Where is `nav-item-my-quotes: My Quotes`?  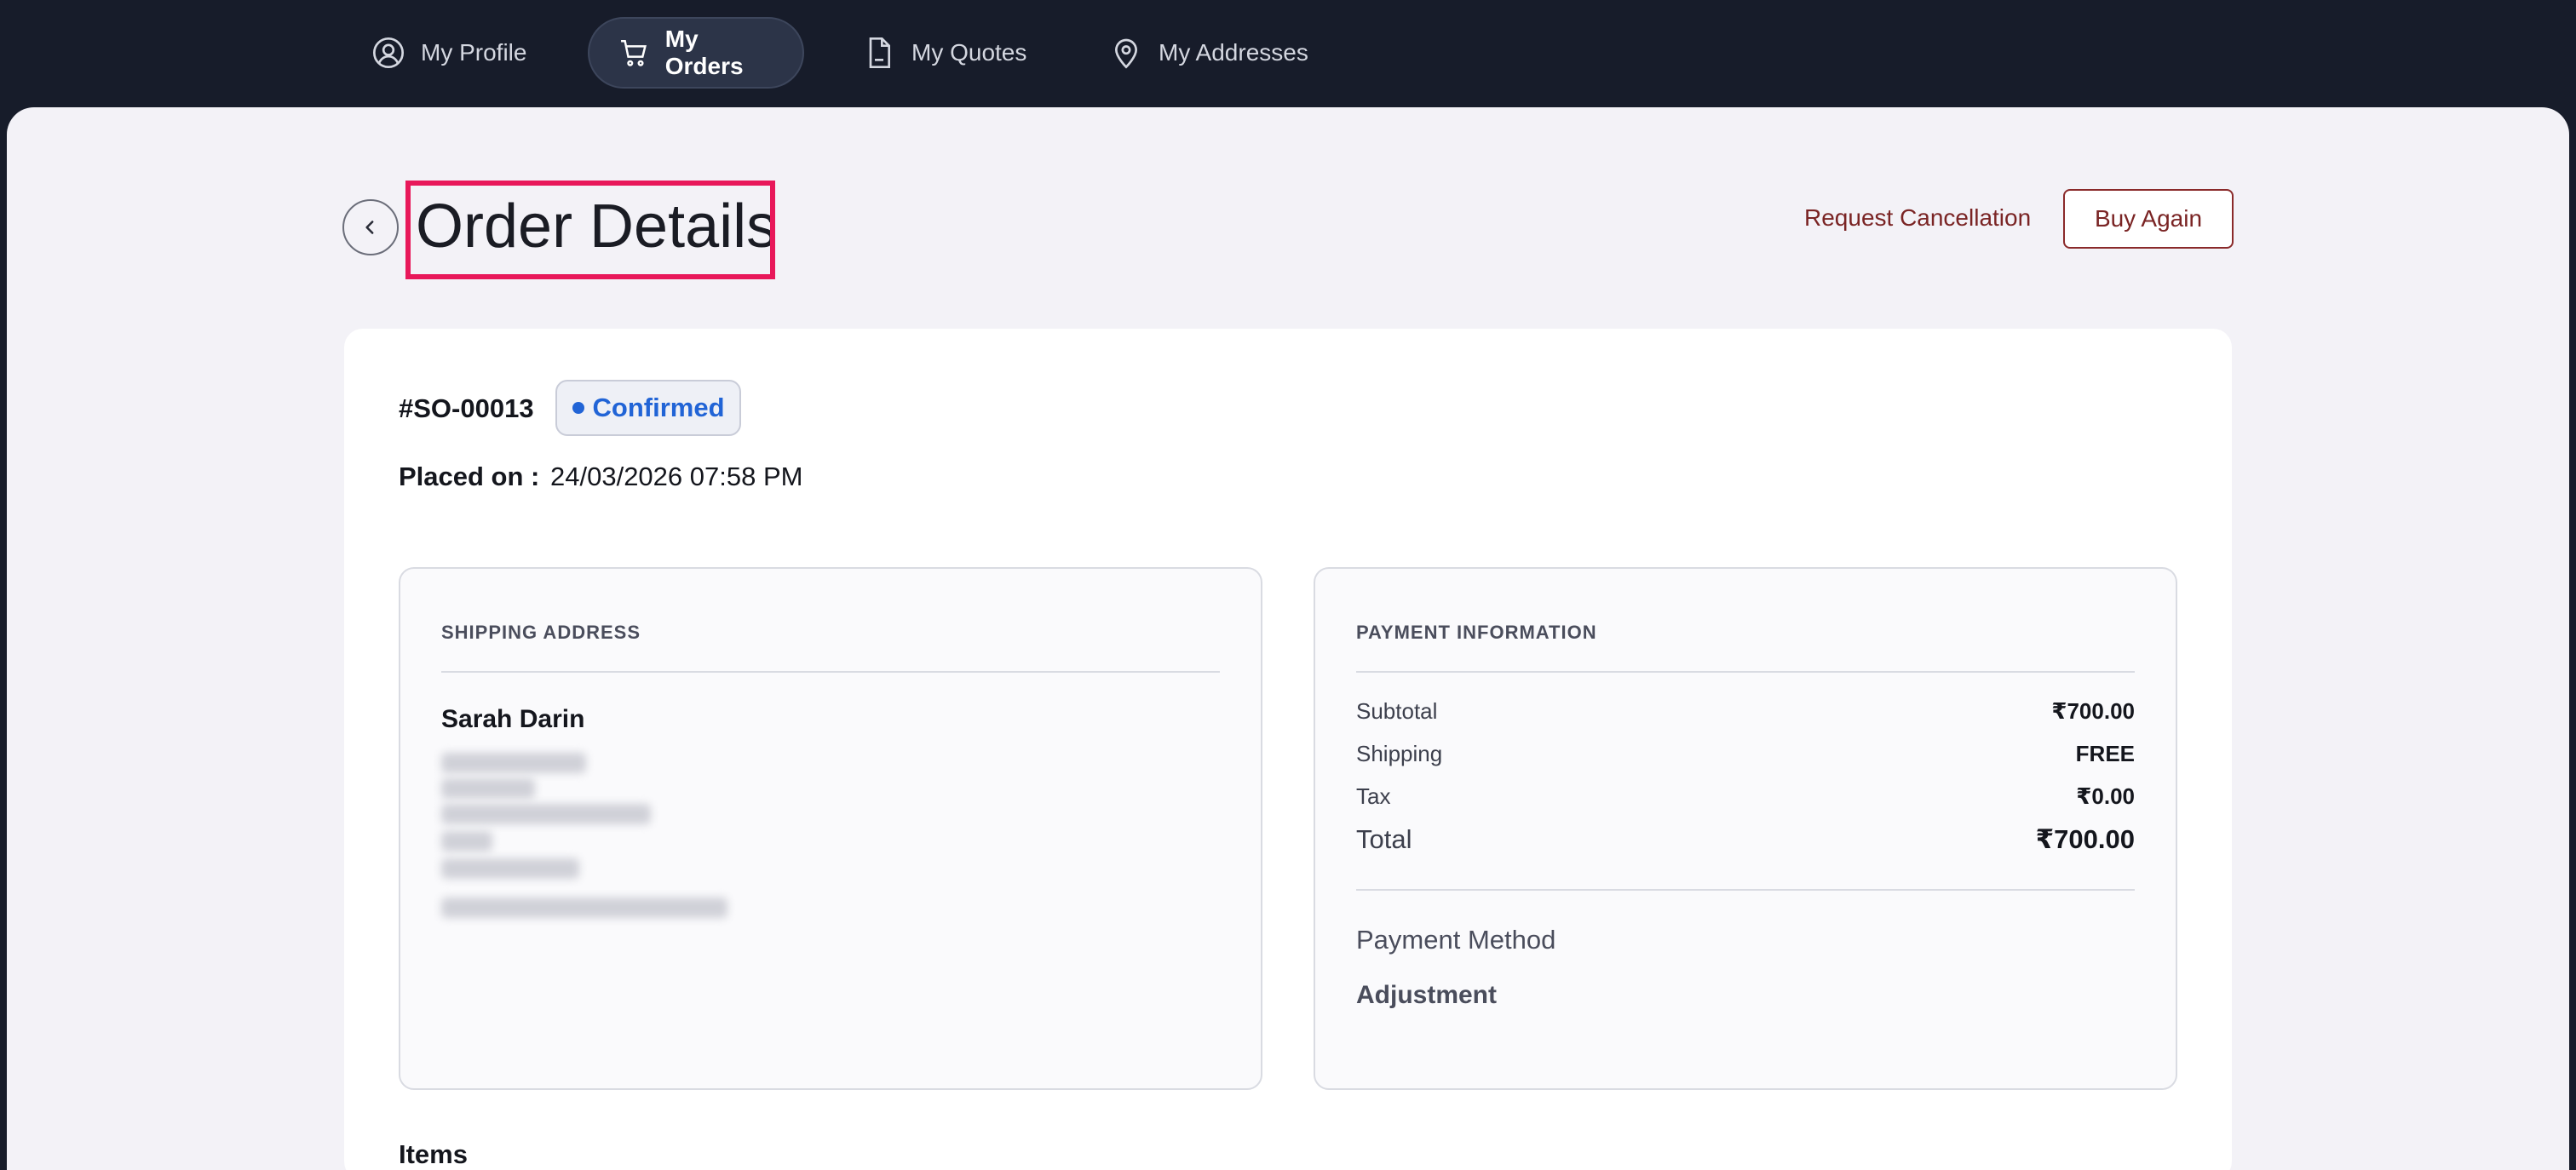
nav-item-my-quotes: My Quotes is located at coordinates (944, 53).